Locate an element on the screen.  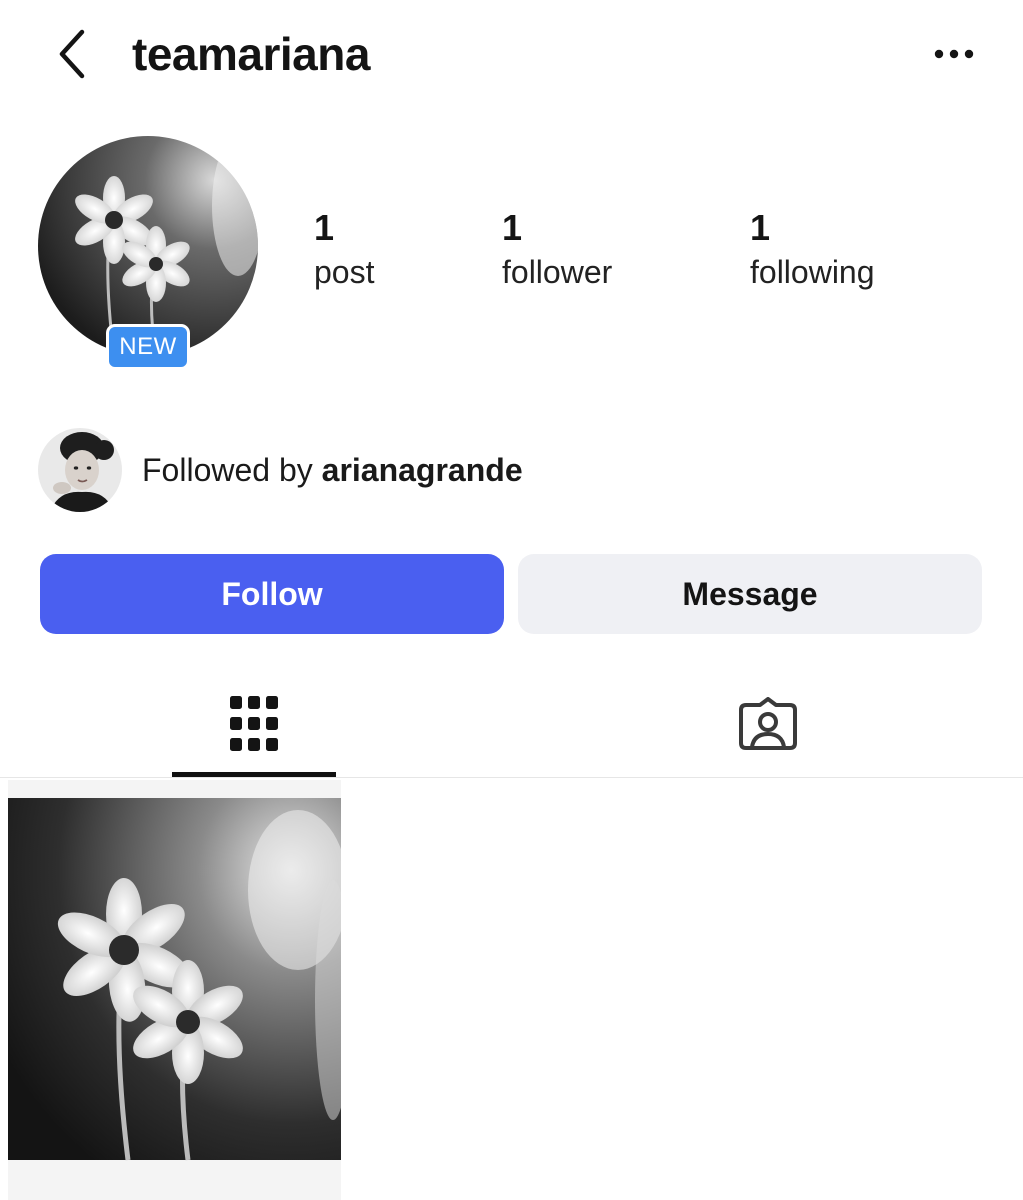
tagged-icon is located at coordinates (768, 723).